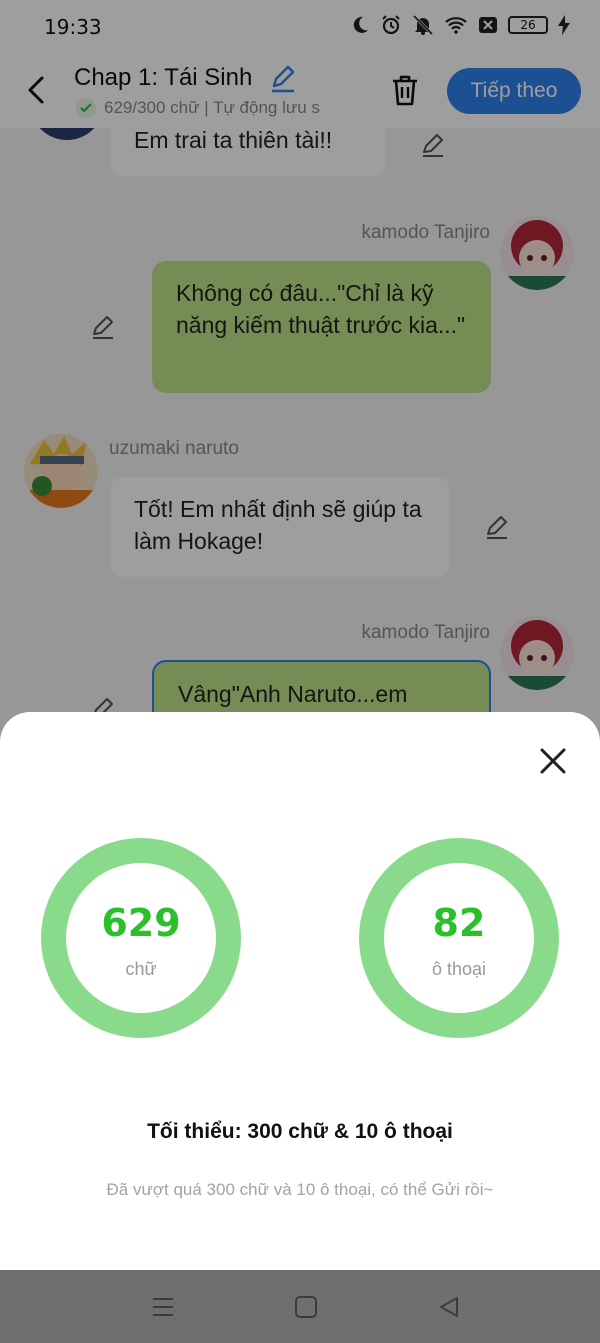  I want to click on word-count-ring: 629 chữ, so click(141, 938).